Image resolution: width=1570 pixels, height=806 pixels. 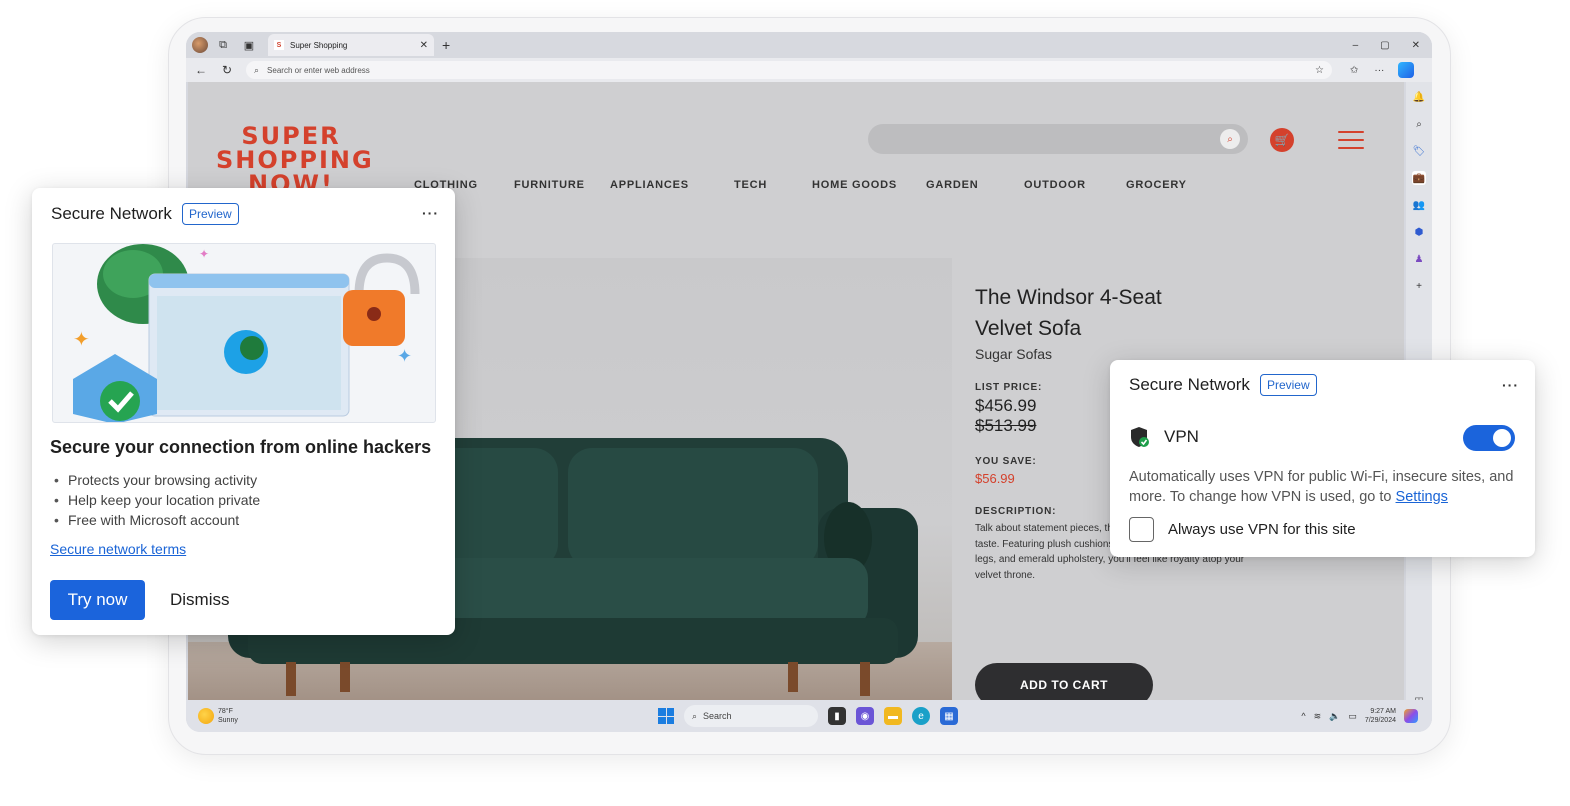 I want to click on tray-chevron-icon: ^, so click(x=1303, y=716).